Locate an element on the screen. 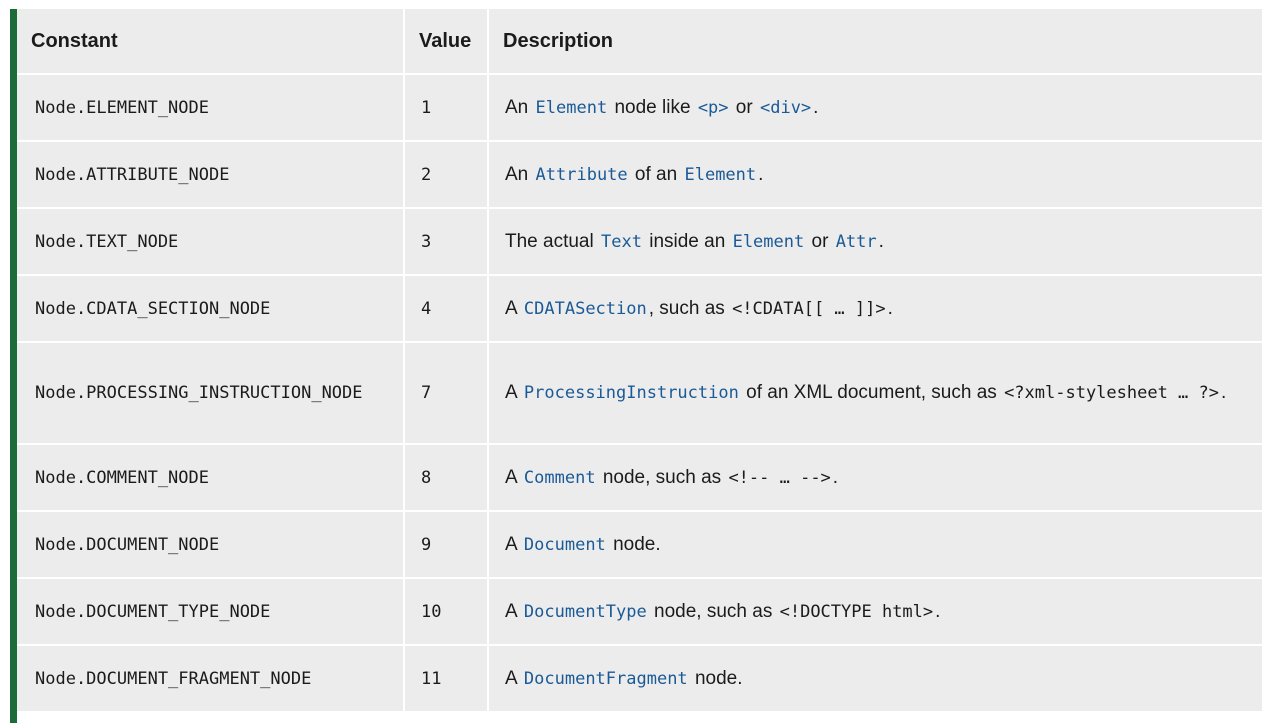 This screenshot has height=723, width=1272. value-cell: 9 is located at coordinates (447, 545).